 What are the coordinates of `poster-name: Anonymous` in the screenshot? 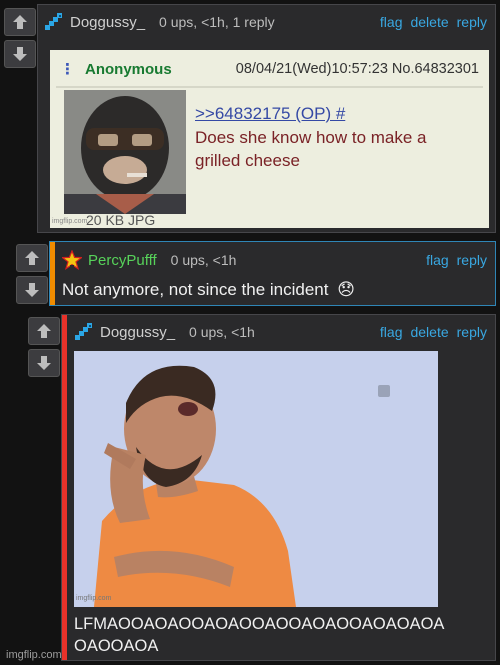 It's located at (128, 69).